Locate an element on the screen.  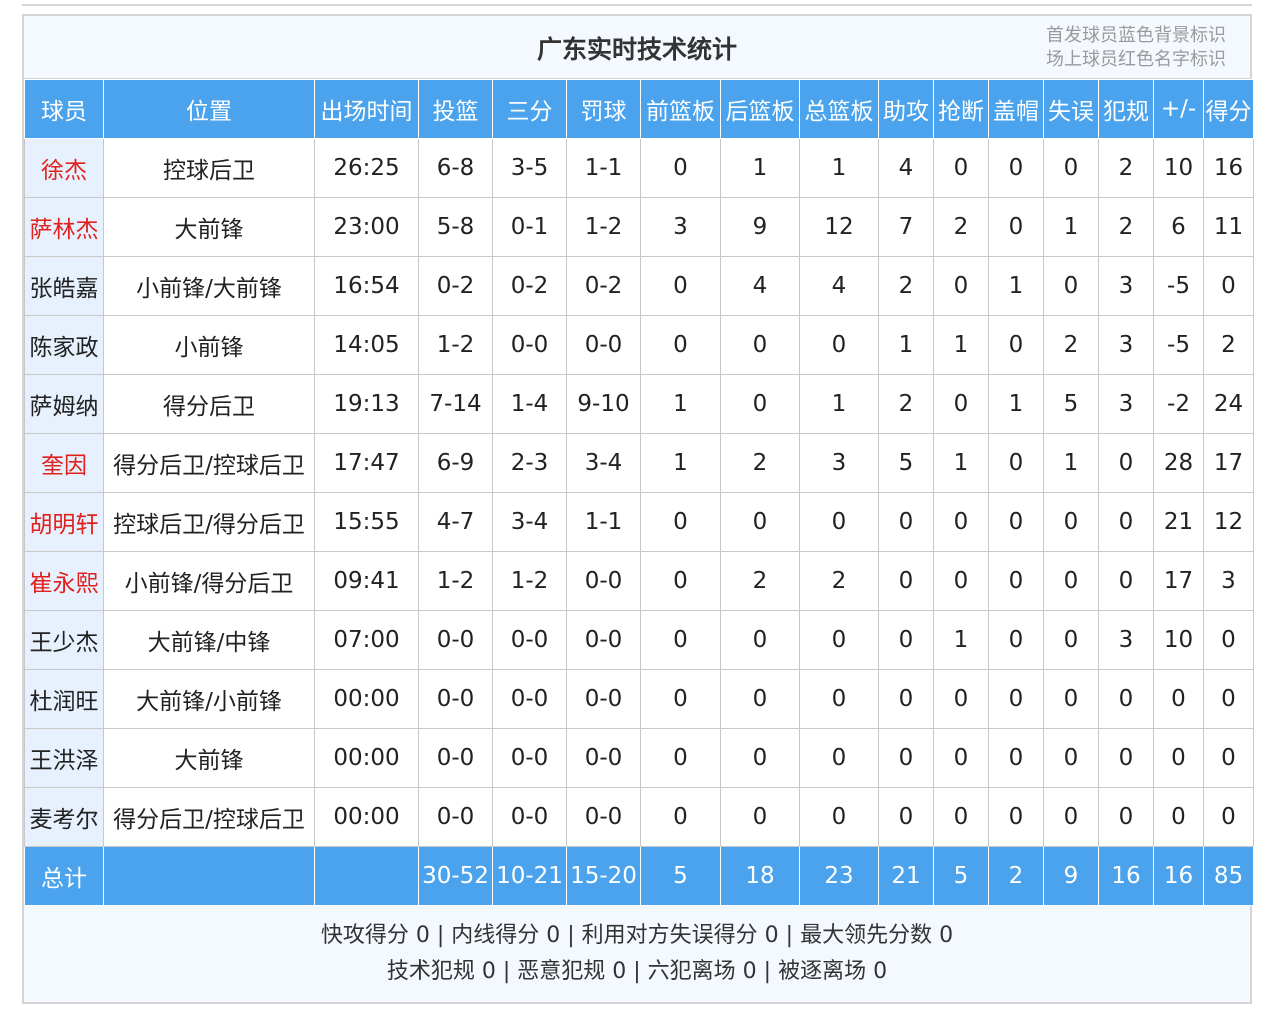
column-header: 得分 is located at coordinates (1228, 109).